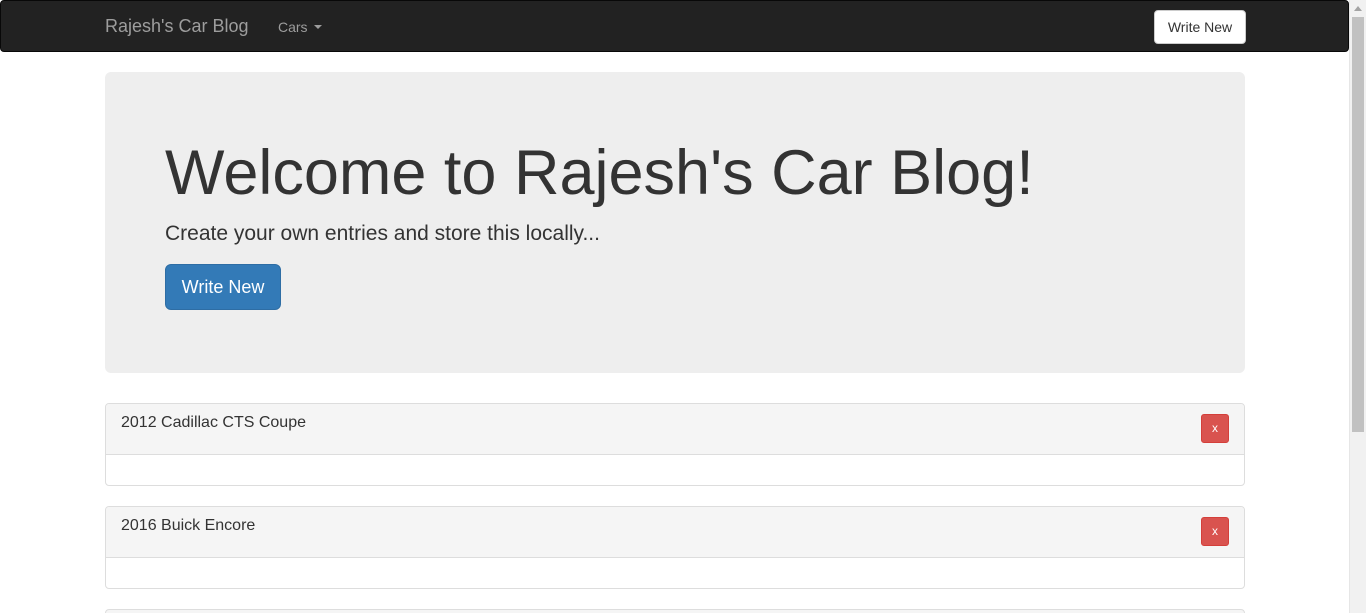 The width and height of the screenshot is (1366, 613). I want to click on page-title: Welcome to Rajesh's Car Blog!, so click(599, 173).